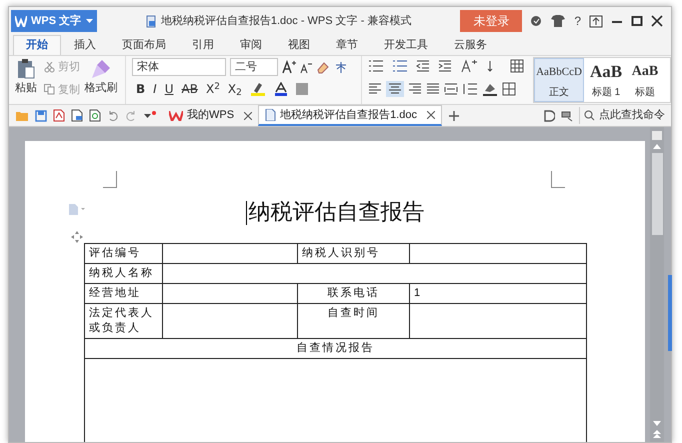 The image size is (682, 443). Describe the element at coordinates (95, 115) in the screenshot. I see `print-preview-icon` at that location.